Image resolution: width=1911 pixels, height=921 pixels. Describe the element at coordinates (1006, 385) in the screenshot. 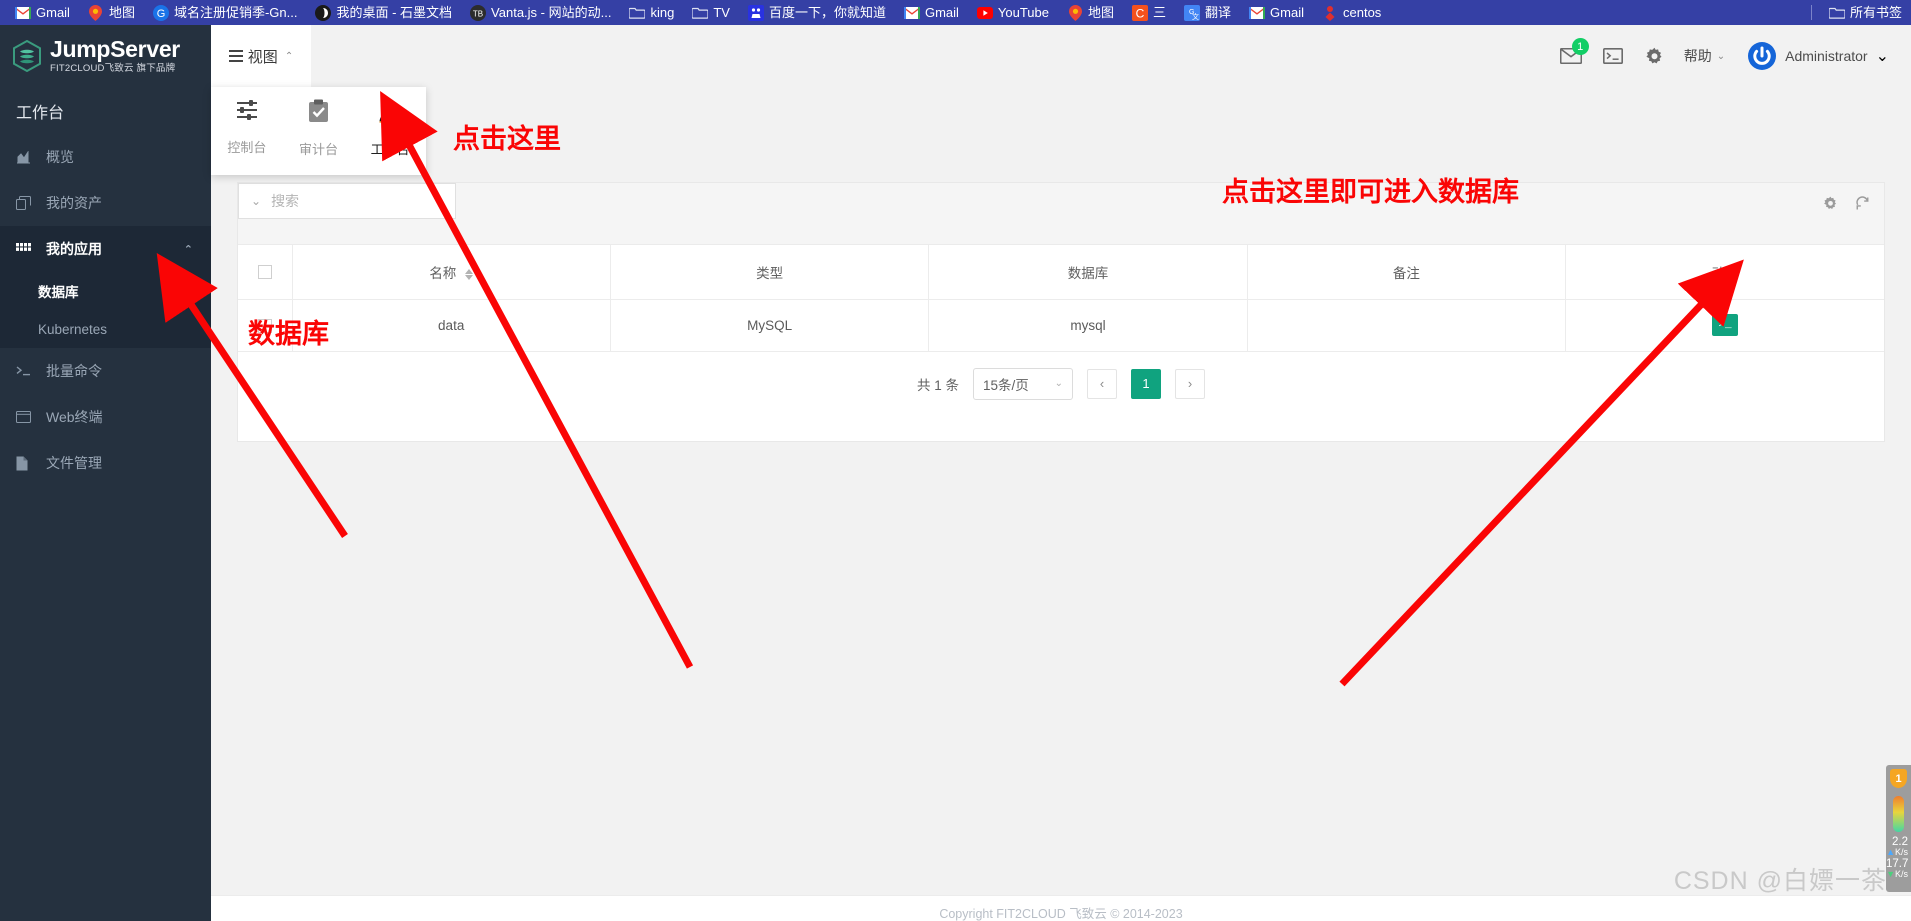

I see `page-size-value: 15条/页` at that location.